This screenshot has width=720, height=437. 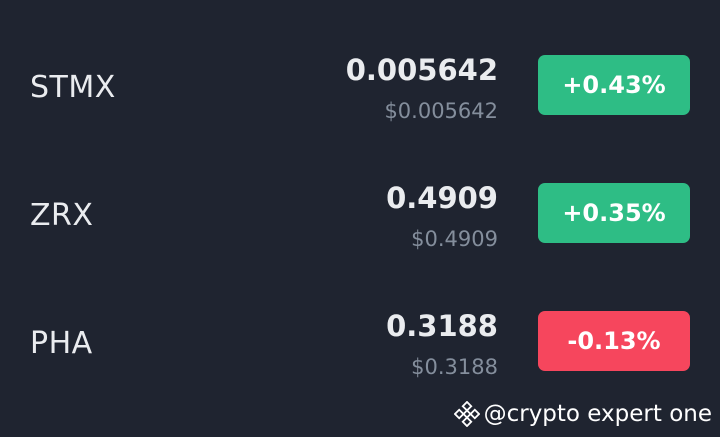 I want to click on pair-symbol: STMX, so click(x=73, y=87).